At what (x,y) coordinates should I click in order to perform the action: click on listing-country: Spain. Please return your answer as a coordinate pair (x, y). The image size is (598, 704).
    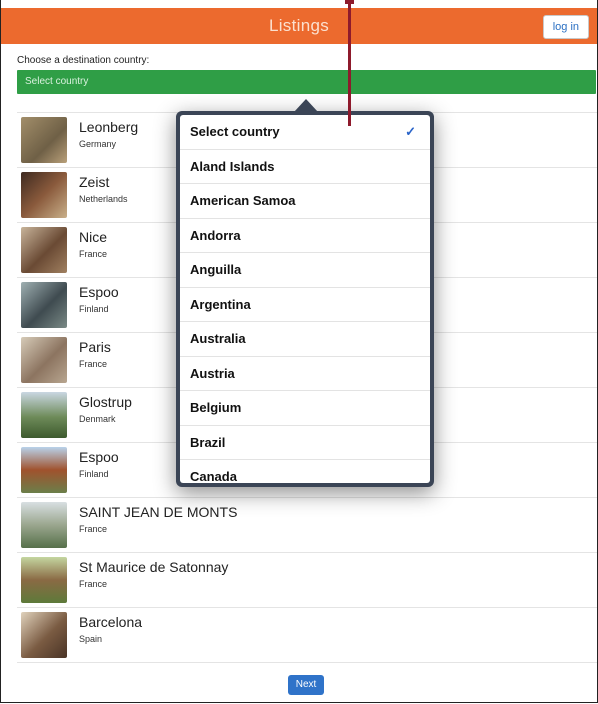
    Looking at the image, I should click on (91, 639).